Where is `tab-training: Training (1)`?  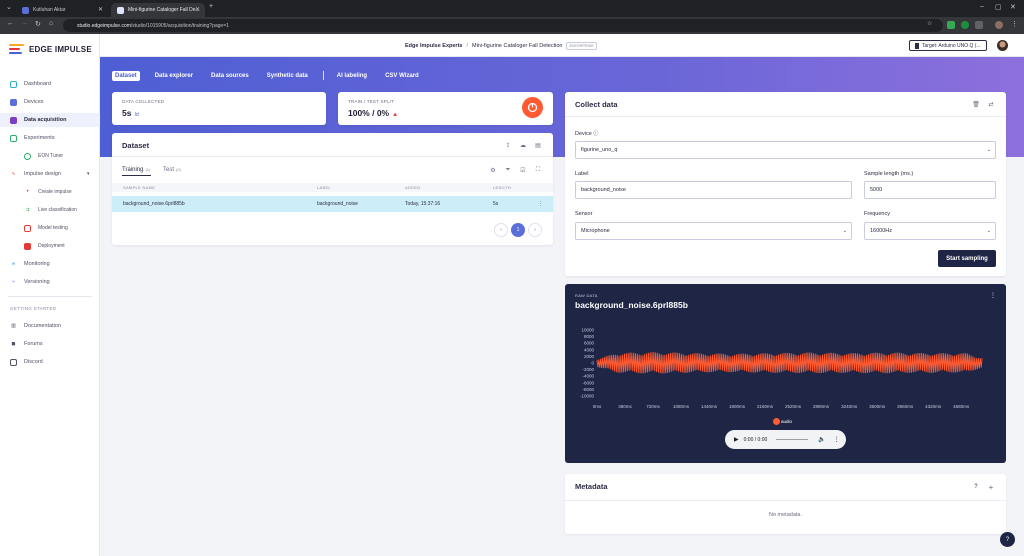 tab-training: Training (1) is located at coordinates (136, 170).